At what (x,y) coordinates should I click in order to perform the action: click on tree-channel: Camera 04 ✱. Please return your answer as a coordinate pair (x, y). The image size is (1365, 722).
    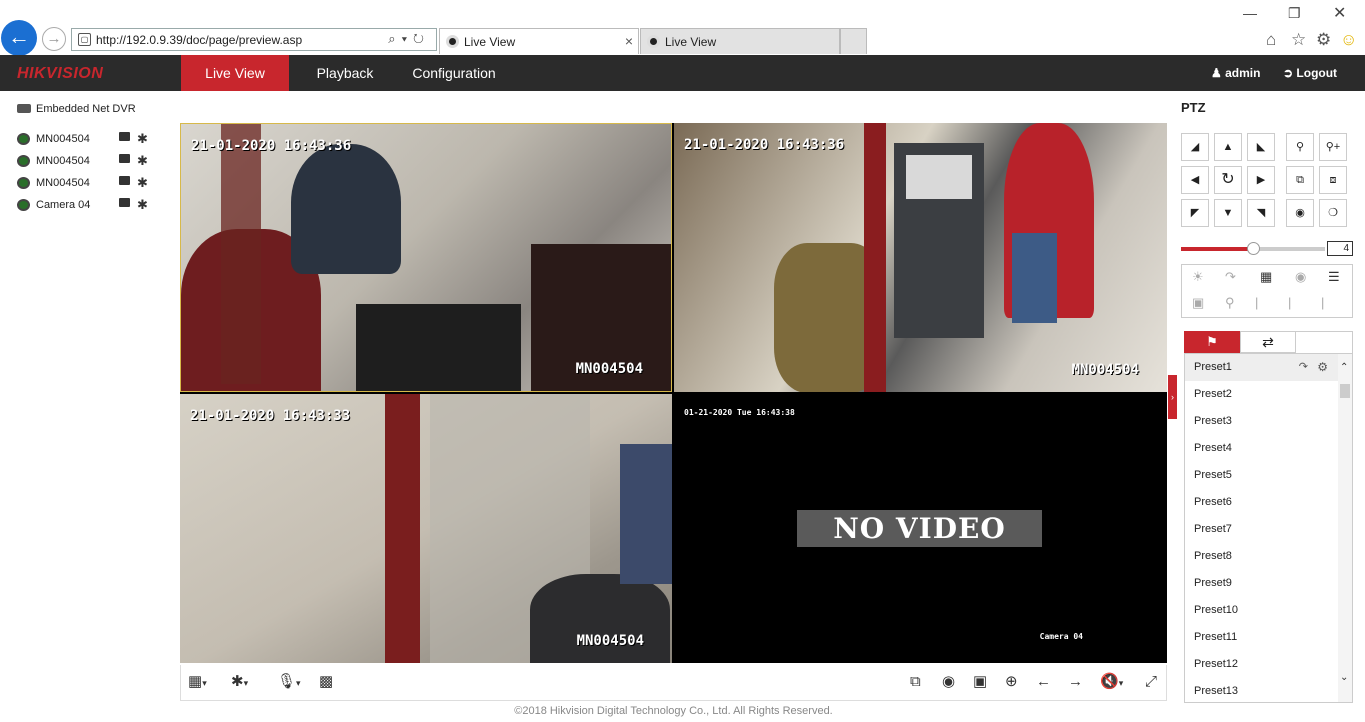
    Looking at the image, I should click on (90, 207).